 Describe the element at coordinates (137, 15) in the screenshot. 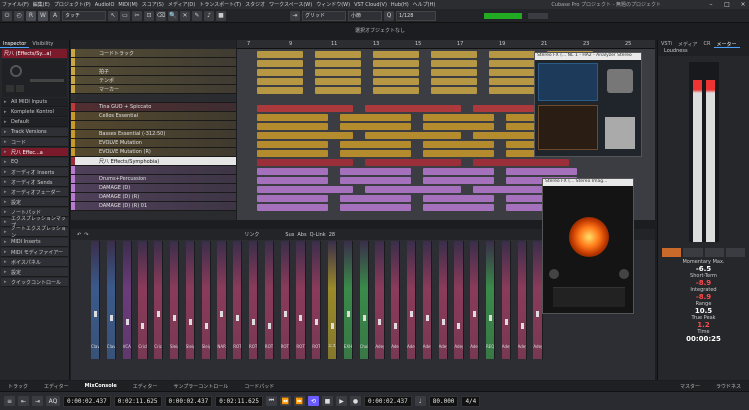

I see `split-tool-icon: ✂` at that location.